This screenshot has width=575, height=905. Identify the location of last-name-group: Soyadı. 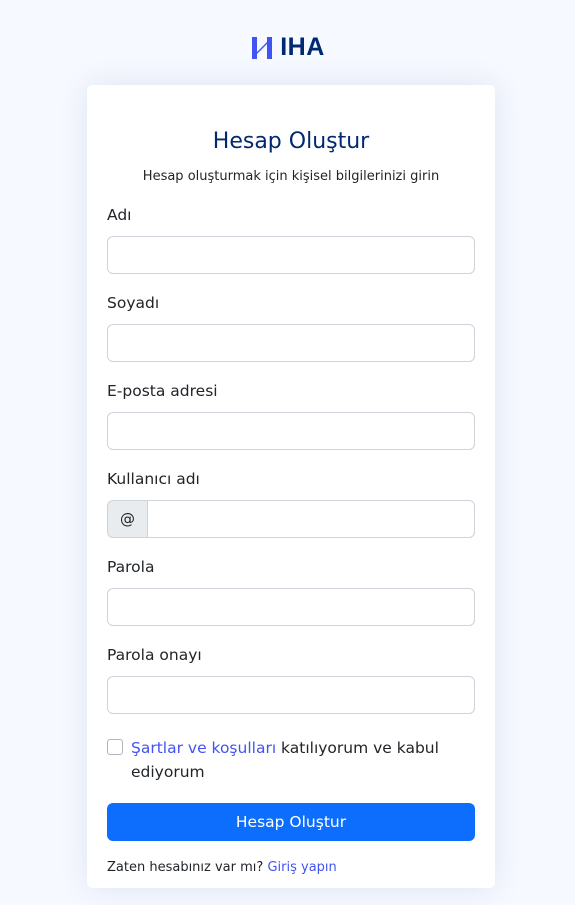
(291, 327).